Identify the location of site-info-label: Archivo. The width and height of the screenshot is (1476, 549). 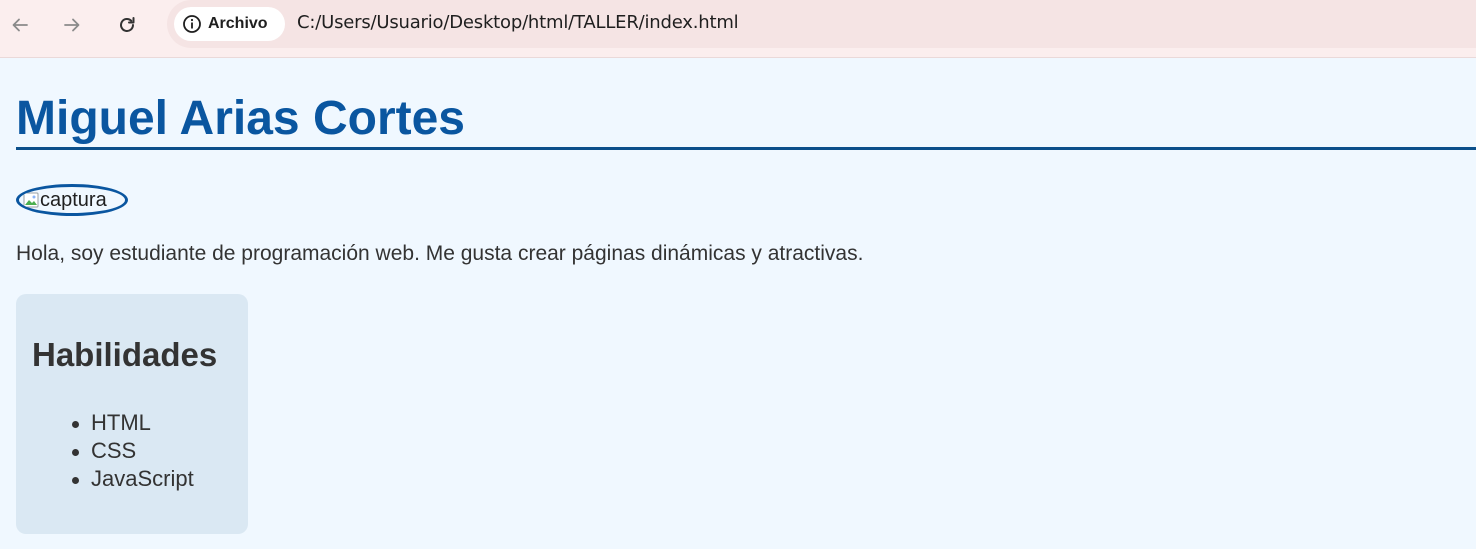
(238, 23).